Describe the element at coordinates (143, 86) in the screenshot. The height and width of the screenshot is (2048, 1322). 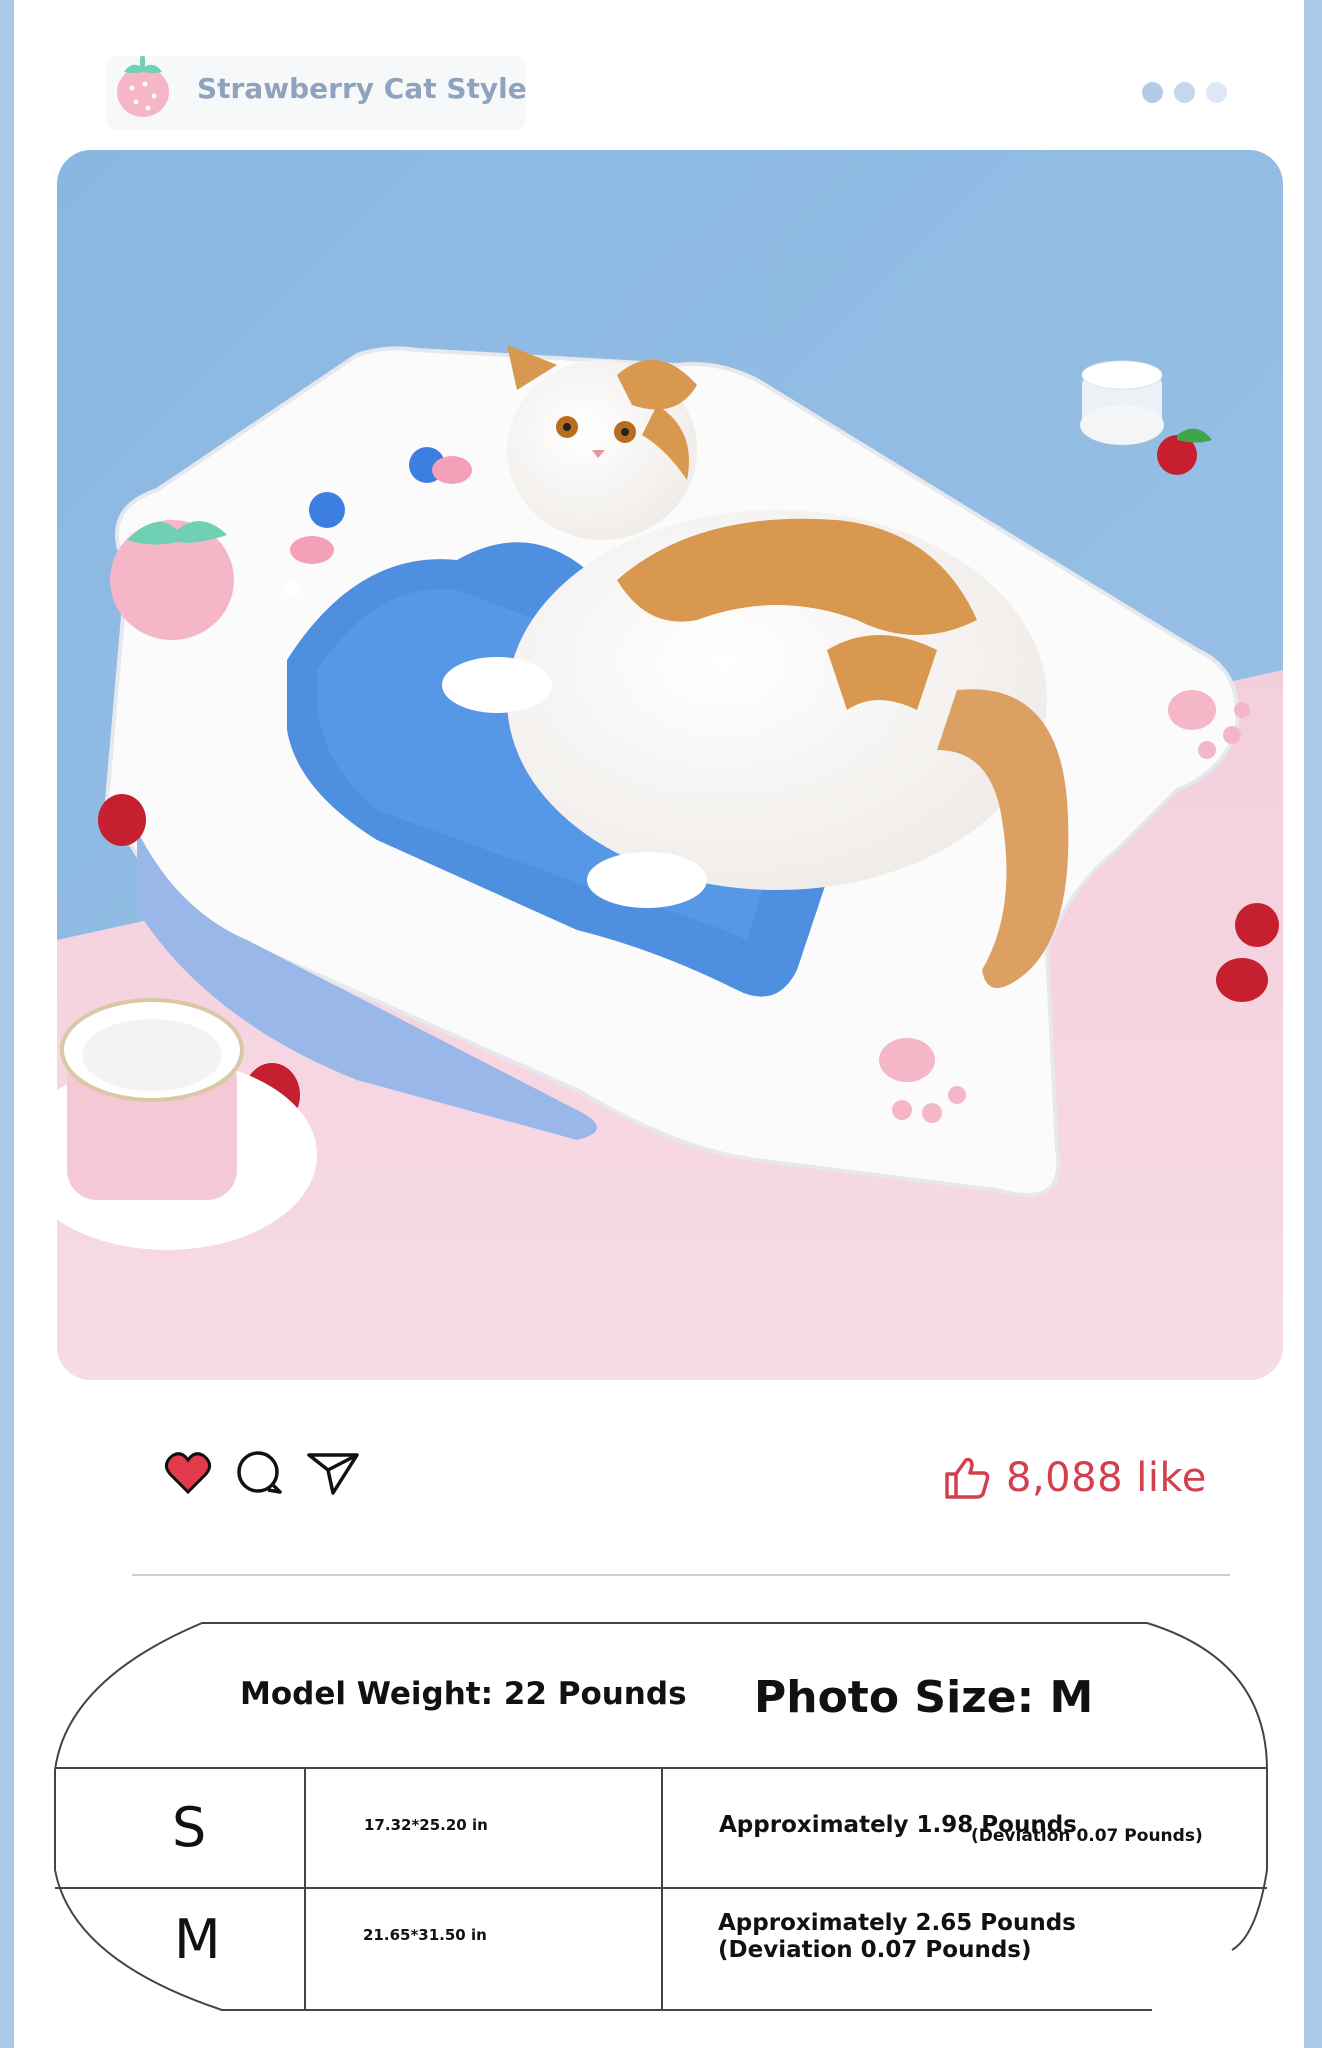
I see `strawberry-icon` at that location.